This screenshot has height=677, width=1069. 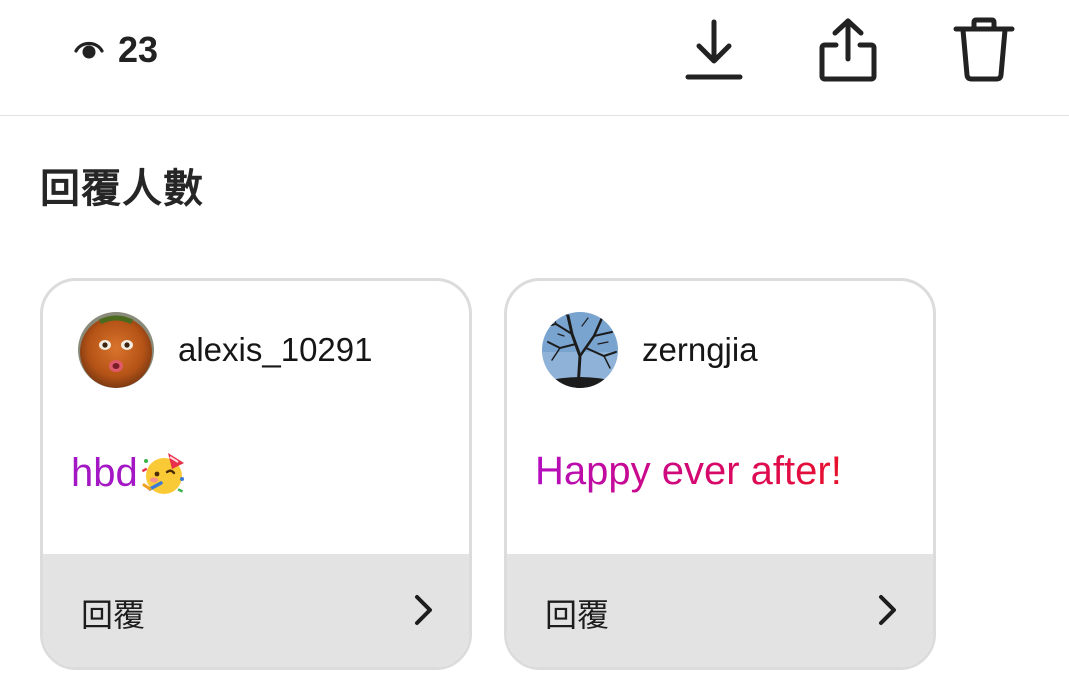 I want to click on username: zerngjia, so click(x=700, y=350).